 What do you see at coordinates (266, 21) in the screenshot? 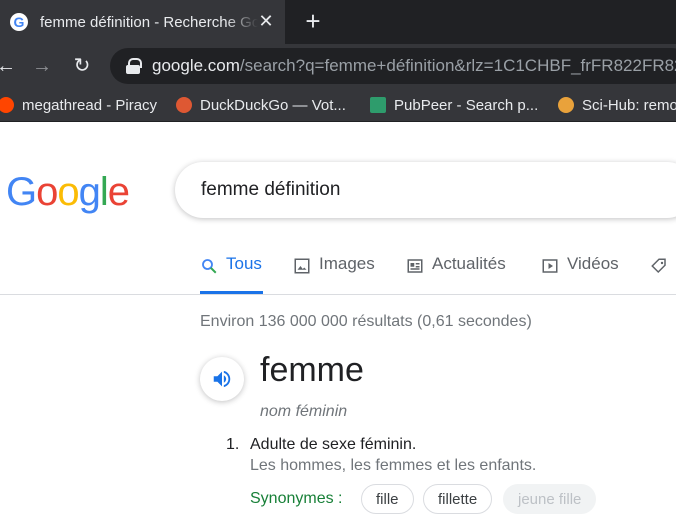
I see `close-tab-icon: ✕` at bounding box center [266, 21].